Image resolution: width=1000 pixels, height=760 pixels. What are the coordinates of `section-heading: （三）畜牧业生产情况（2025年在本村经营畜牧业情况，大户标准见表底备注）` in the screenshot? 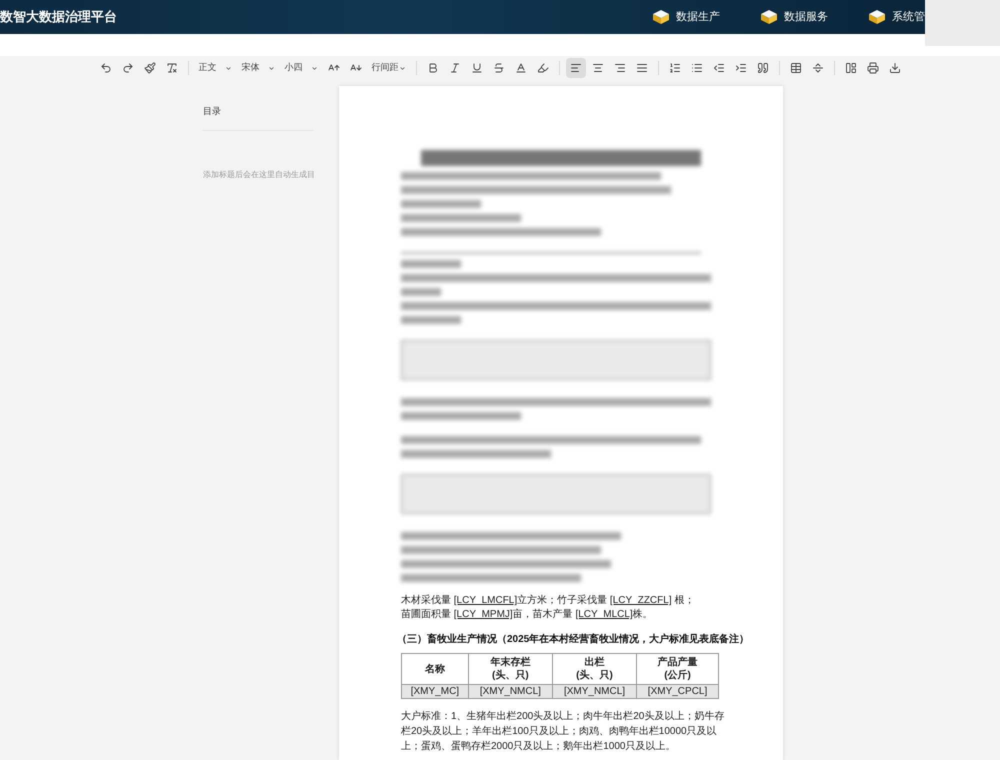 It's located at (573, 639).